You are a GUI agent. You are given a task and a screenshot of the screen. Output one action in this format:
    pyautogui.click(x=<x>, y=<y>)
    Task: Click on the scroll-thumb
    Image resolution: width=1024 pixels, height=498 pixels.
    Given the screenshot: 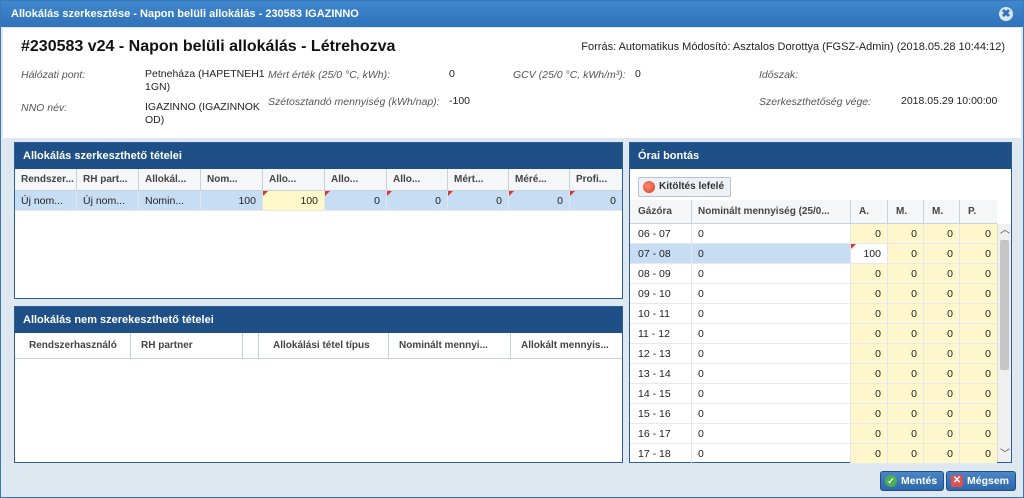 What is the action you would take?
    pyautogui.click(x=1004, y=305)
    